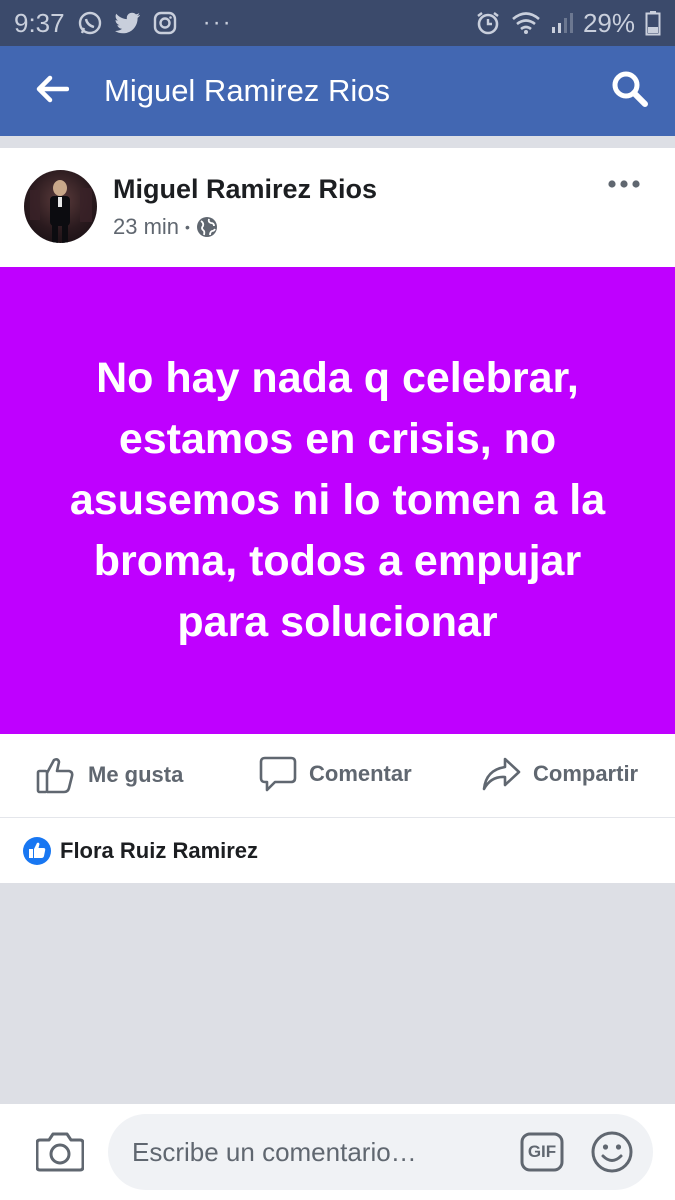 This screenshot has height=1200, width=675. I want to click on globe-icon, so click(207, 227).